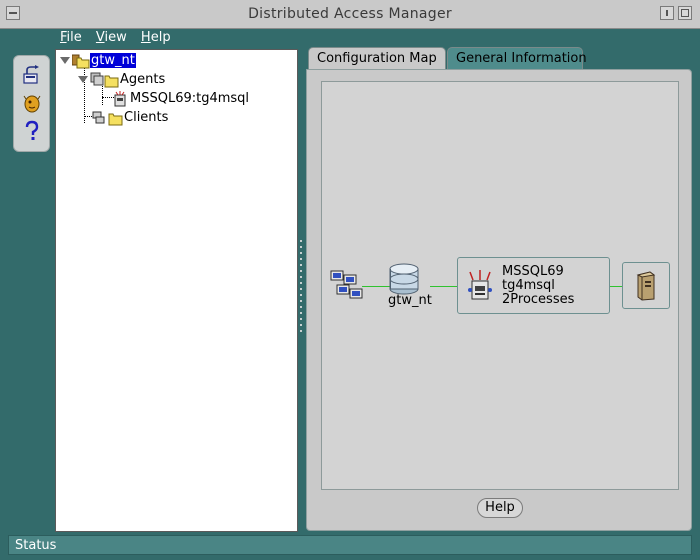 Image resolution: width=700 pixels, height=560 pixels. What do you see at coordinates (143, 79) in the screenshot?
I see `tree-label-agents: Agents` at bounding box center [143, 79].